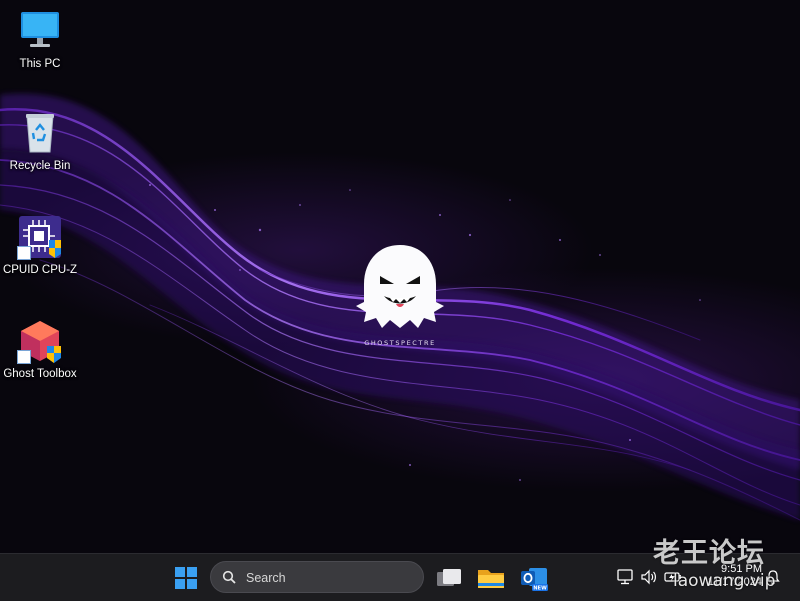 The height and width of the screenshot is (601, 800). Describe the element at coordinates (40, 64) in the screenshot. I see `desktop-icon-label: This PC` at that location.